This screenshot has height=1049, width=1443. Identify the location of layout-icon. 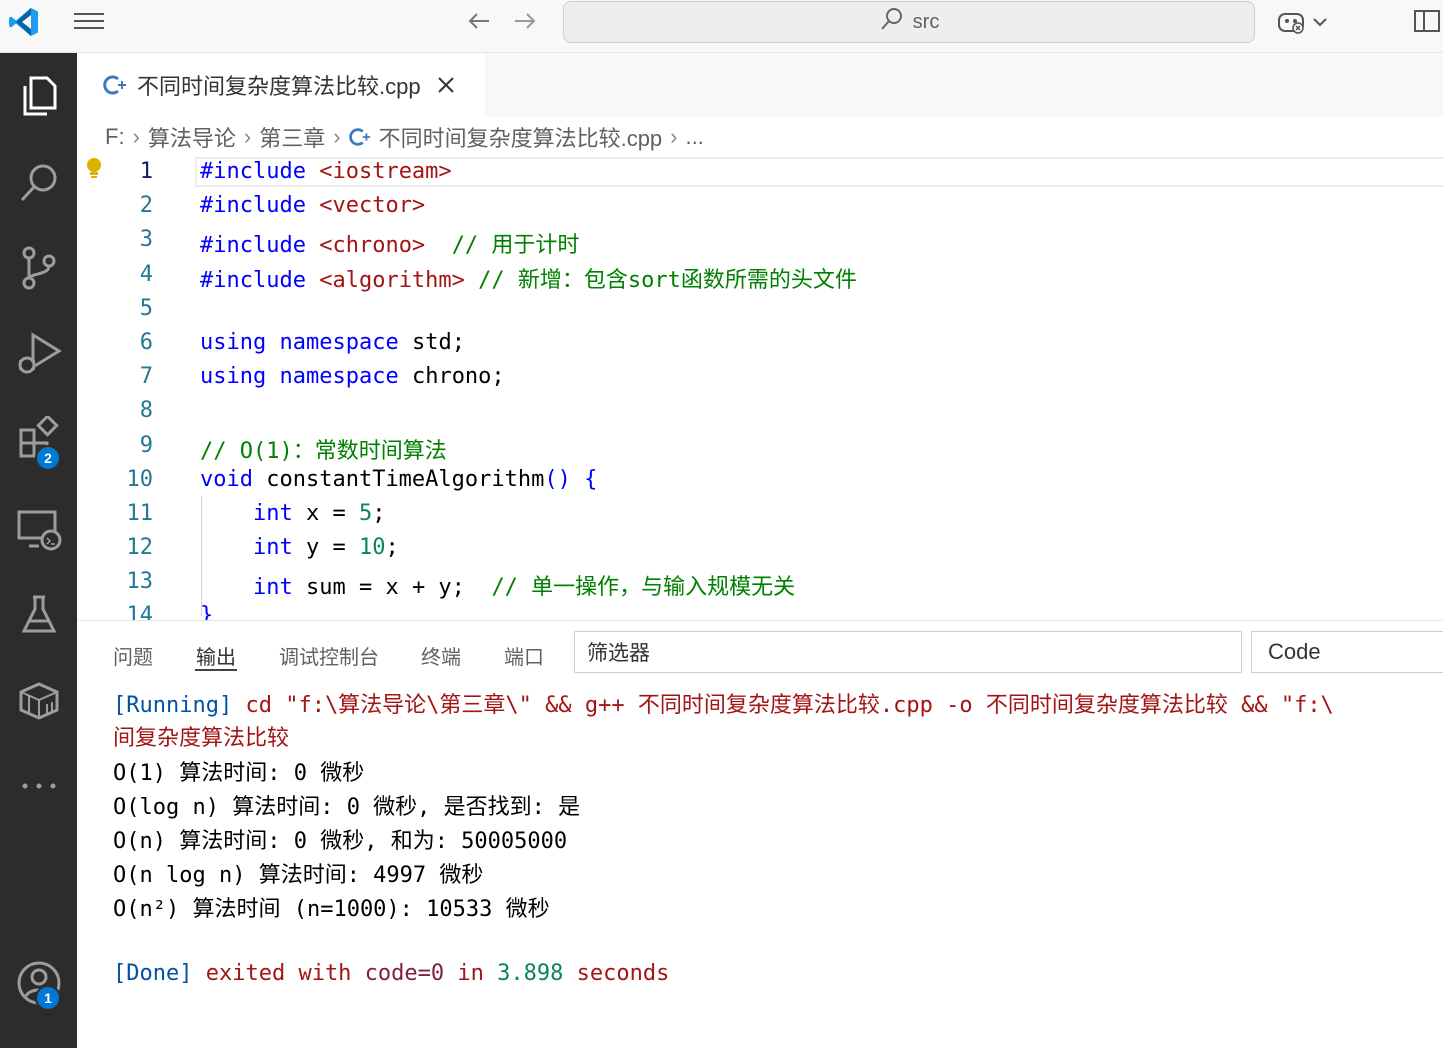
(1427, 21).